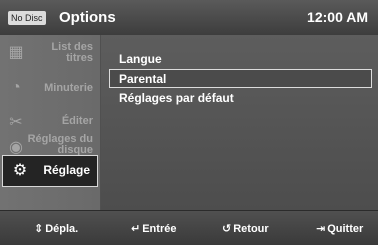  What do you see at coordinates (72, 52) in the screenshot?
I see `sidebar-item-label: List des titres` at bounding box center [72, 52].